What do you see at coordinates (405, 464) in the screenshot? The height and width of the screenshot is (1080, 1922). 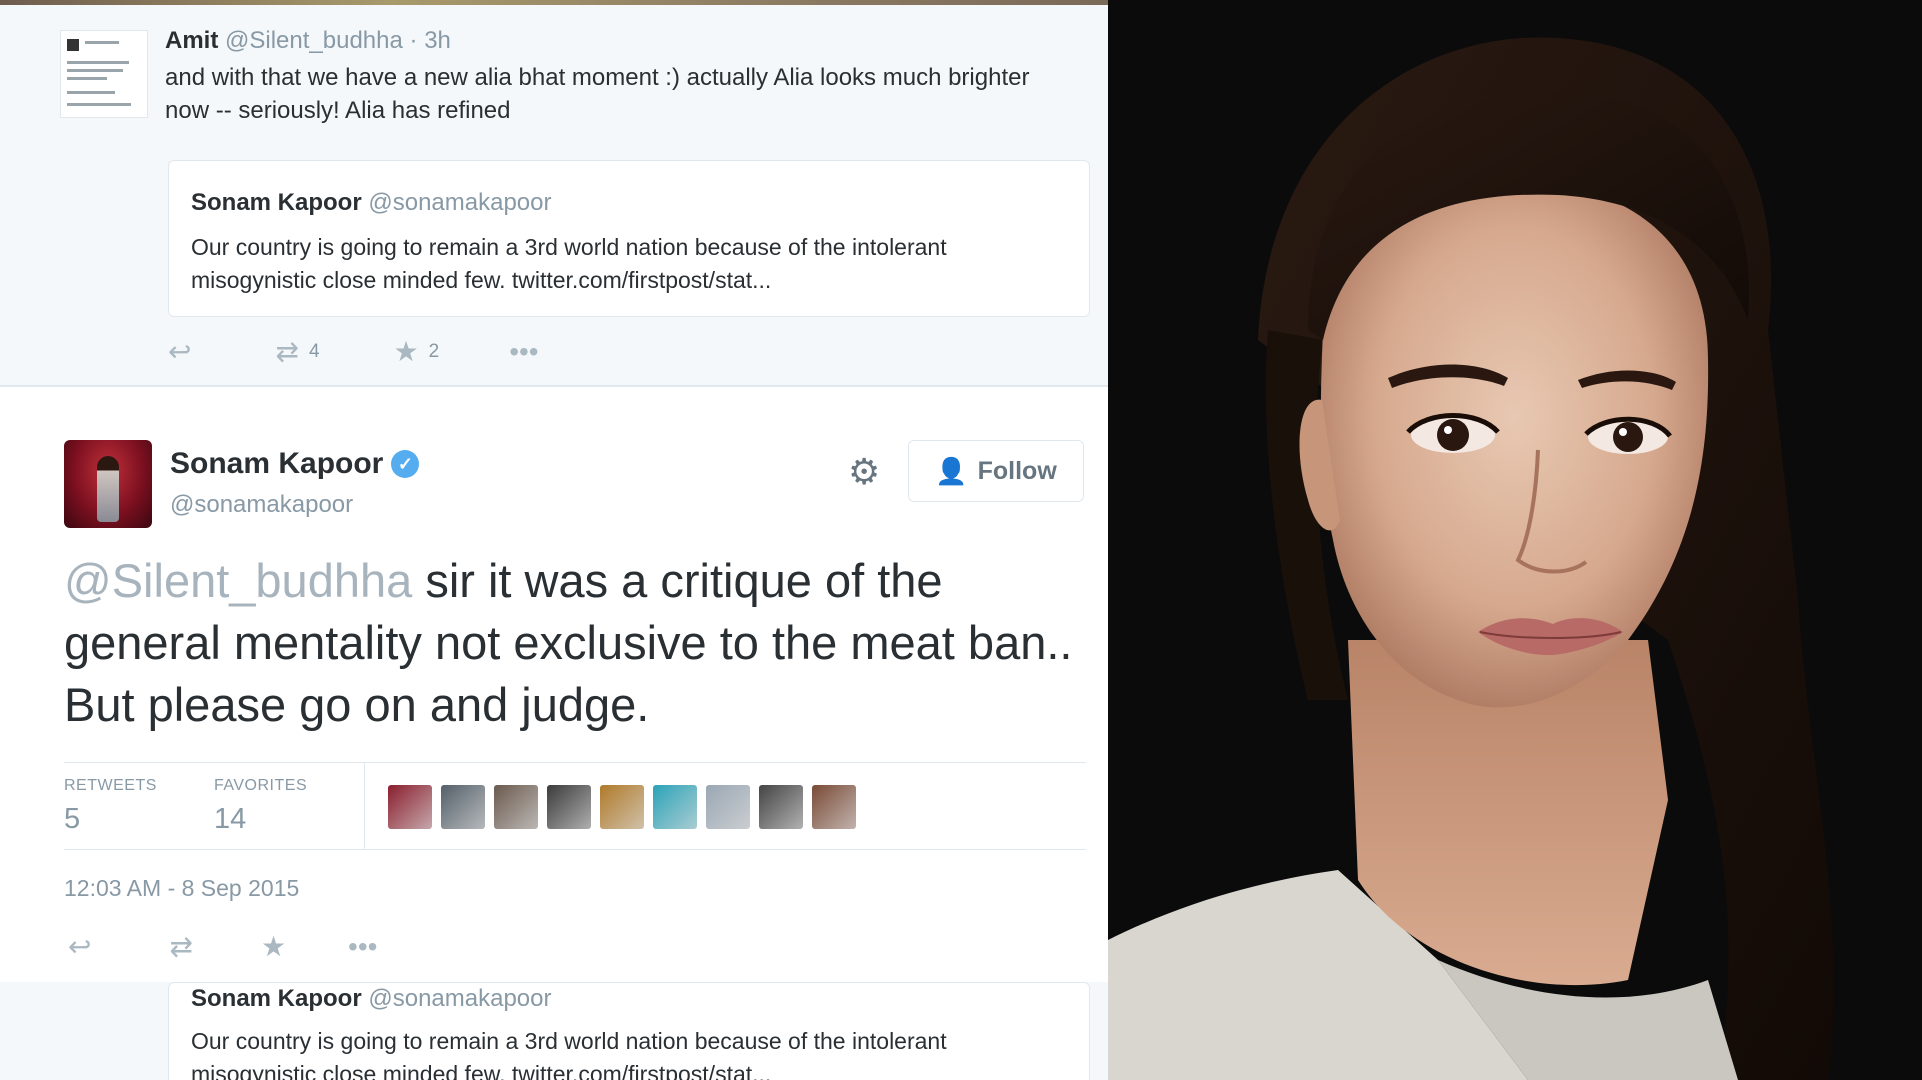 I see `verified-badge-icon: ✓` at bounding box center [405, 464].